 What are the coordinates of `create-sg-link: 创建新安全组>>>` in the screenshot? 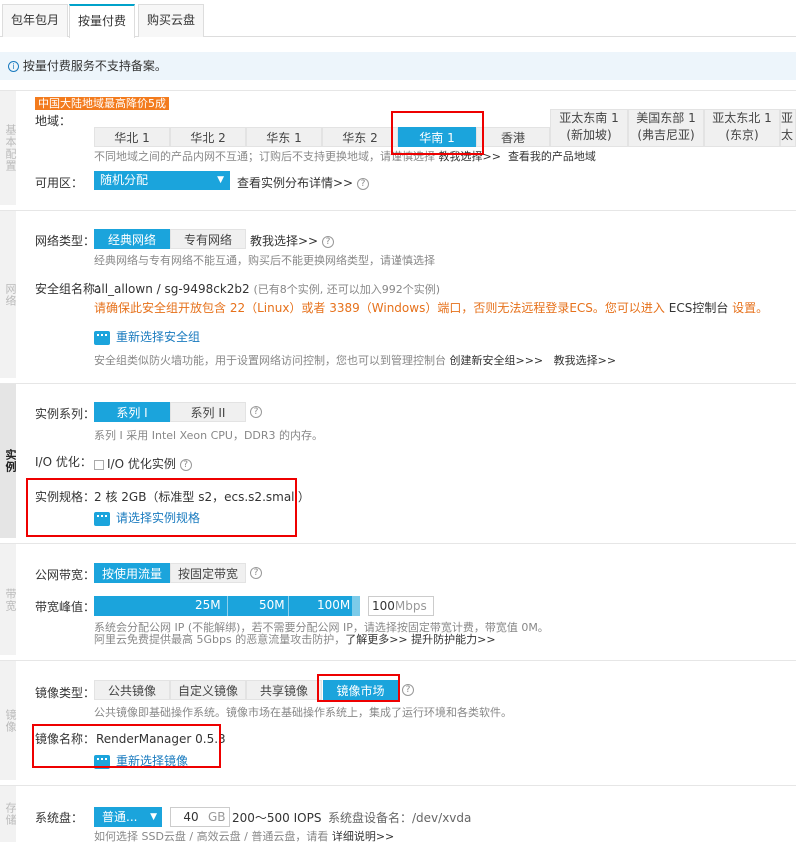 It's located at (497, 360).